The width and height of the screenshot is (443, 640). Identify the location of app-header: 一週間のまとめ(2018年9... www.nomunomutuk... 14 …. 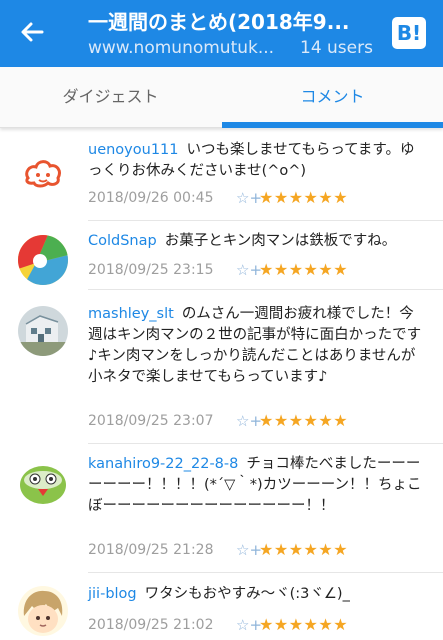
(221, 33).